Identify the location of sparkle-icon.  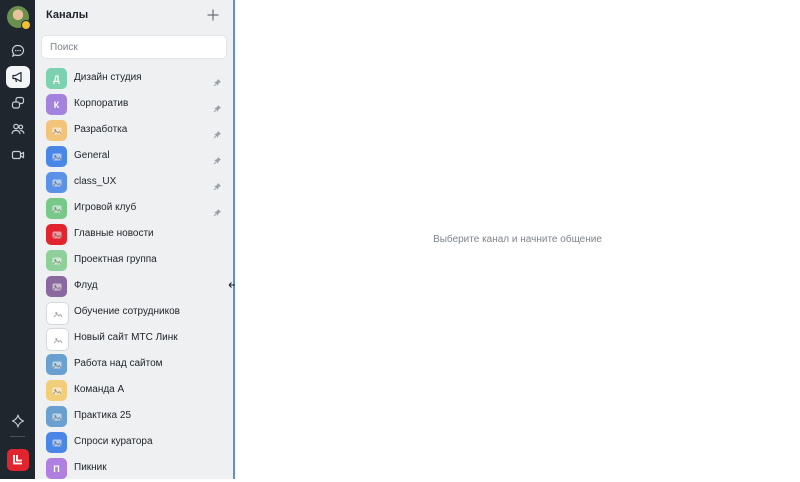
(18, 421).